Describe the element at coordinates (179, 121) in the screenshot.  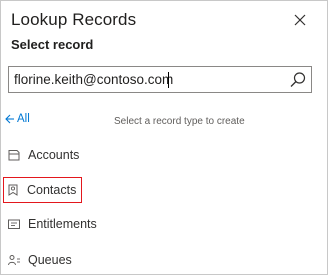
I see `create-hint: Select a record type to create` at that location.